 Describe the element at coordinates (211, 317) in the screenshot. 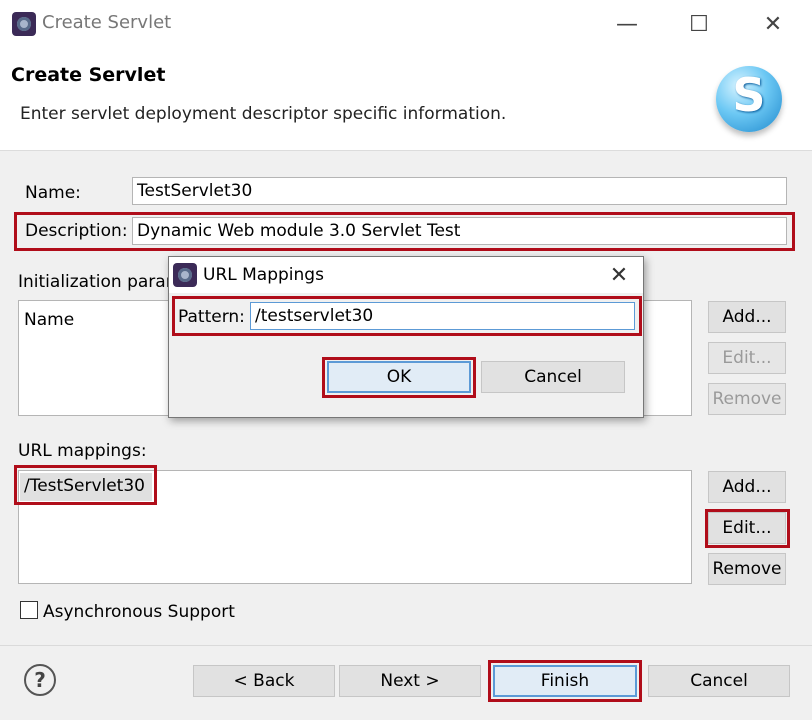

I see `pattern-label: Pattern:` at that location.